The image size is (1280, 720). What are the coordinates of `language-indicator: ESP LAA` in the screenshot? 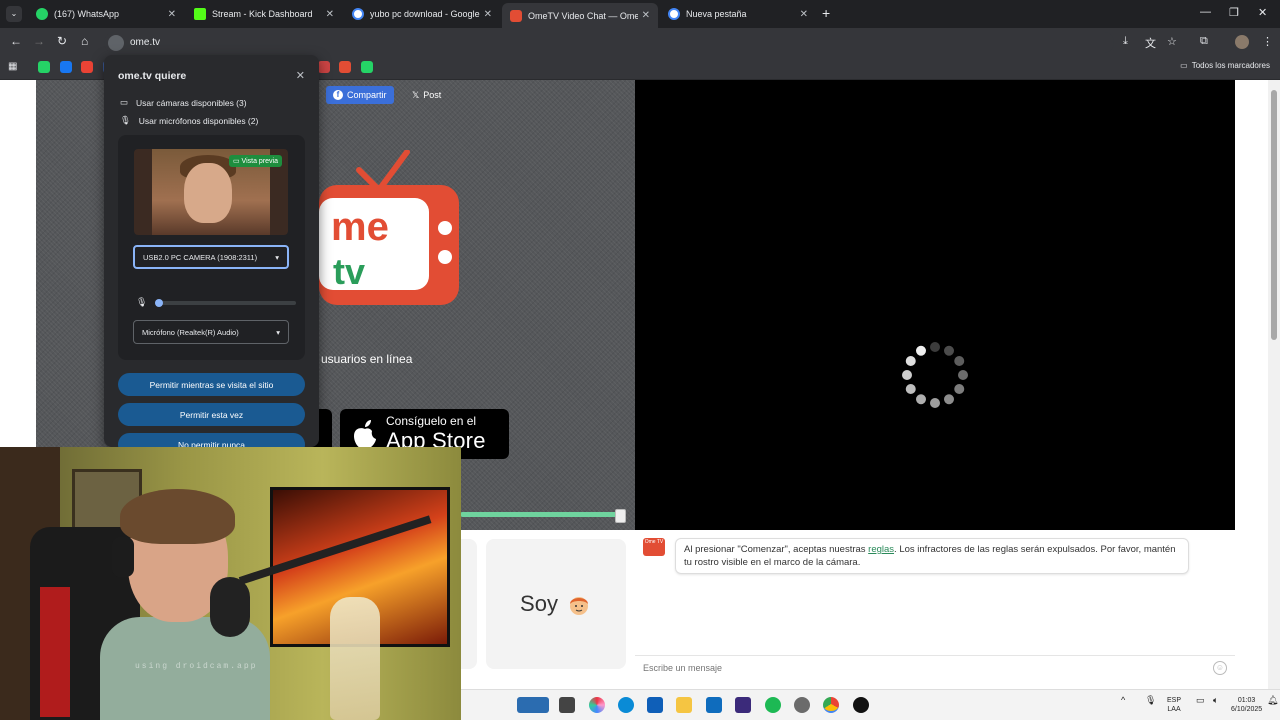 It's located at (1174, 705).